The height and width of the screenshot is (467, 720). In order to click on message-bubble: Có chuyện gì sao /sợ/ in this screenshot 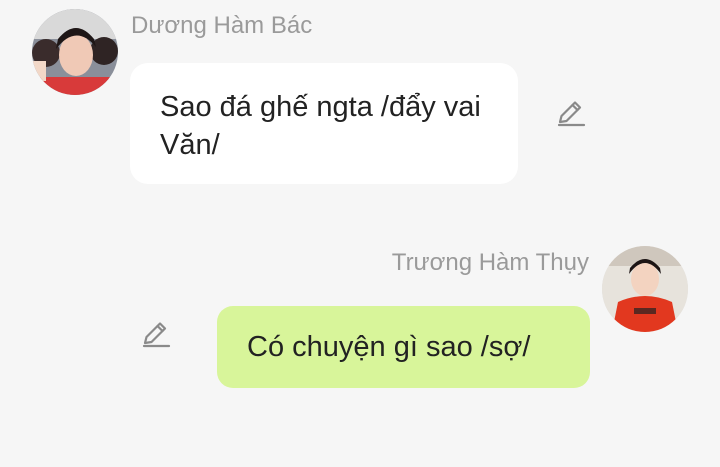, I will do `click(403, 347)`.